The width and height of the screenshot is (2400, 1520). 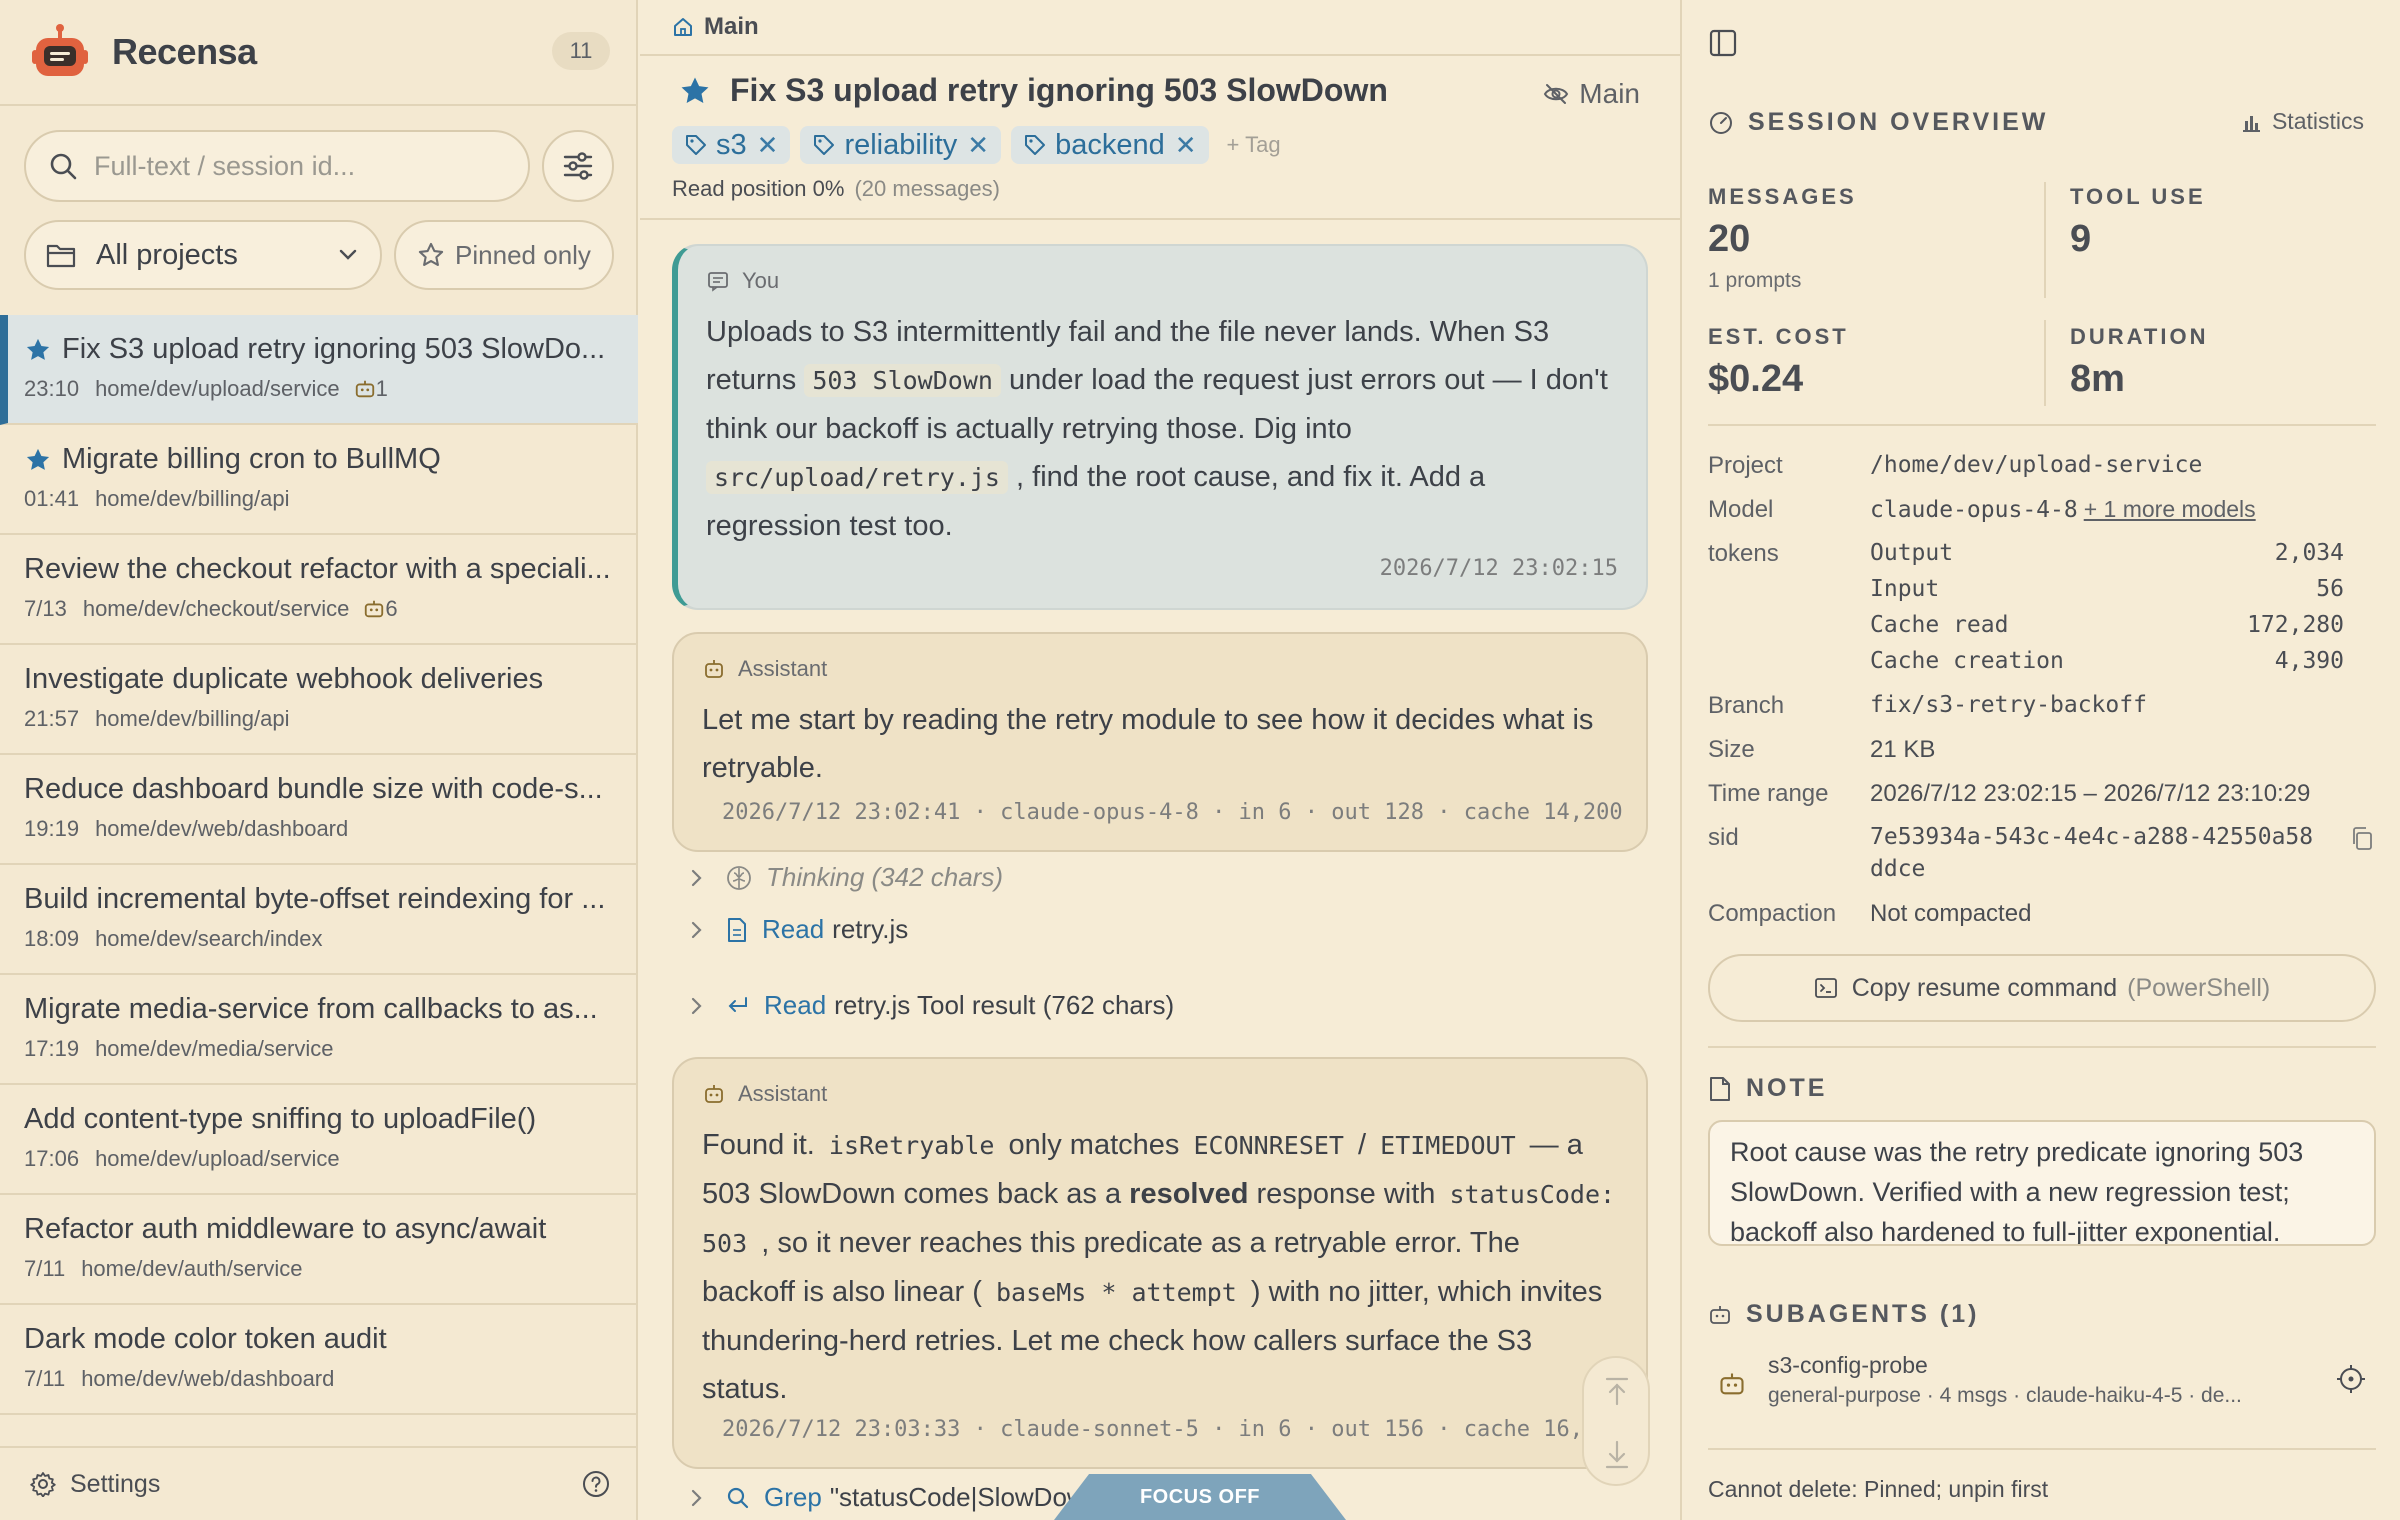 I want to click on message-role: You, so click(x=742, y=281).